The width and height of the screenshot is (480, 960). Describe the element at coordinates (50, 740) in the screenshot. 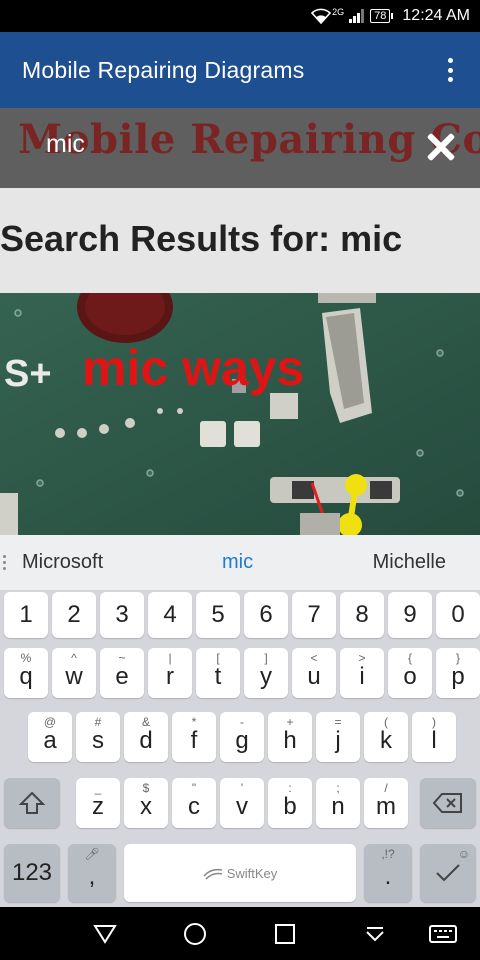

I see `key-a-label: a` at that location.